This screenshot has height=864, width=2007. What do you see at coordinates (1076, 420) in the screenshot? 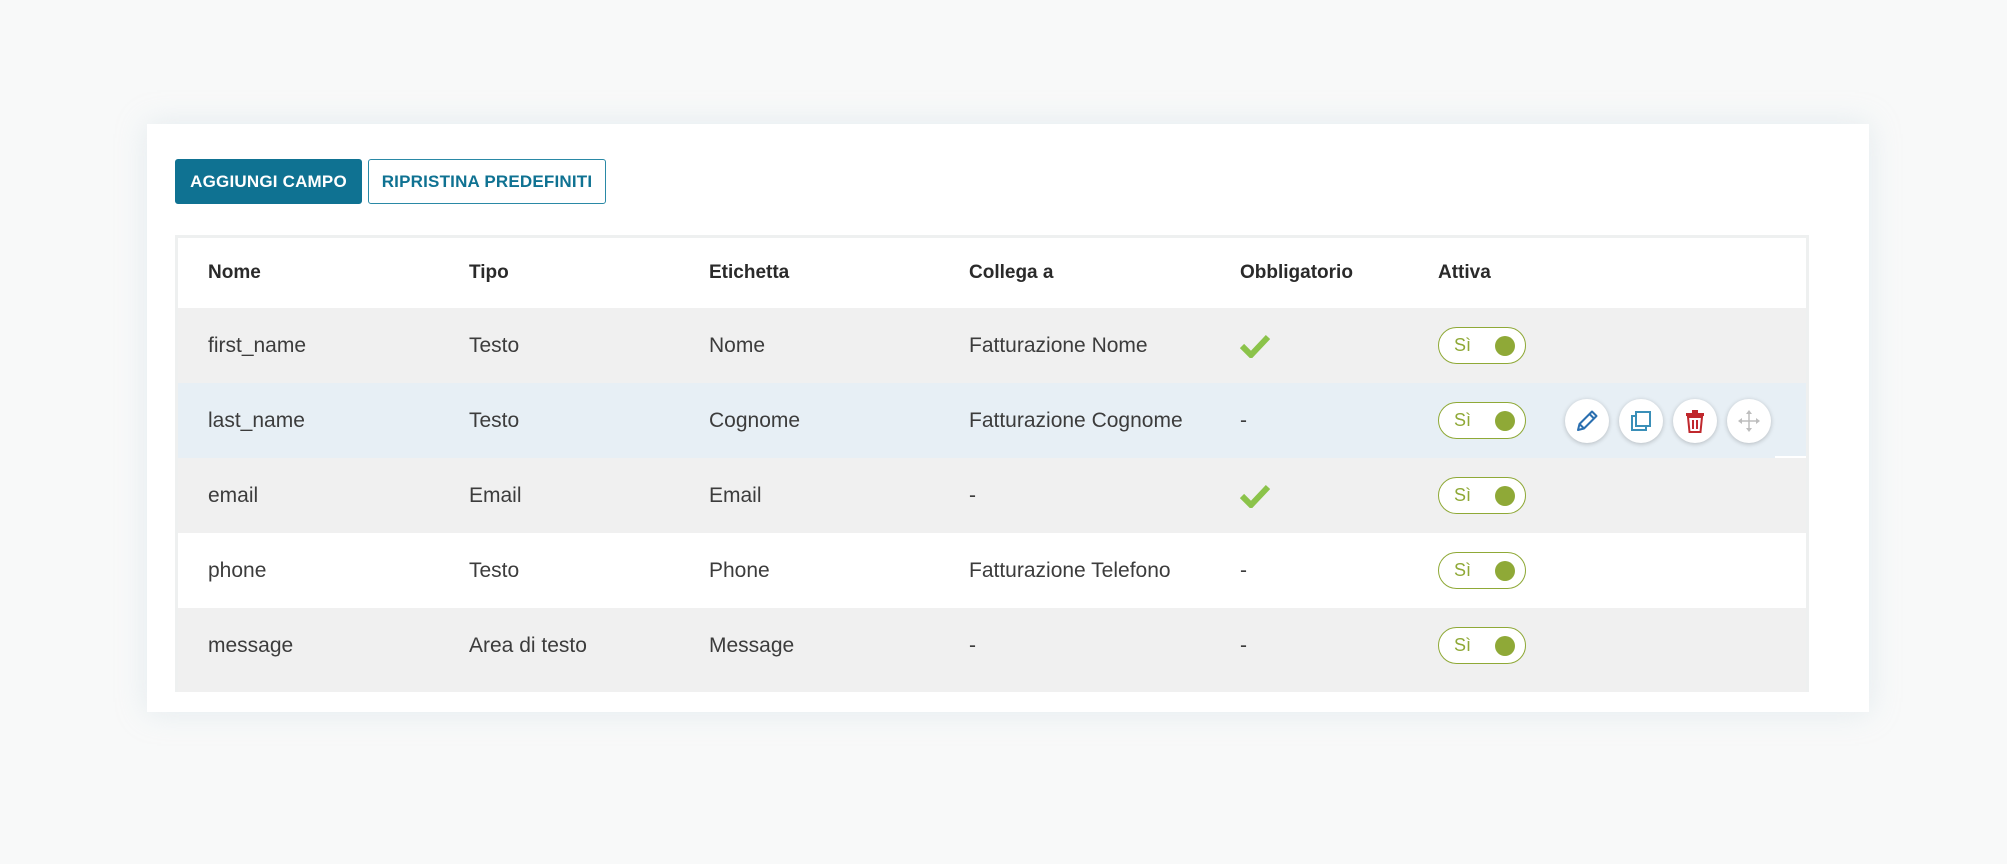
I see `field-link: Fatturazione Cognome` at bounding box center [1076, 420].